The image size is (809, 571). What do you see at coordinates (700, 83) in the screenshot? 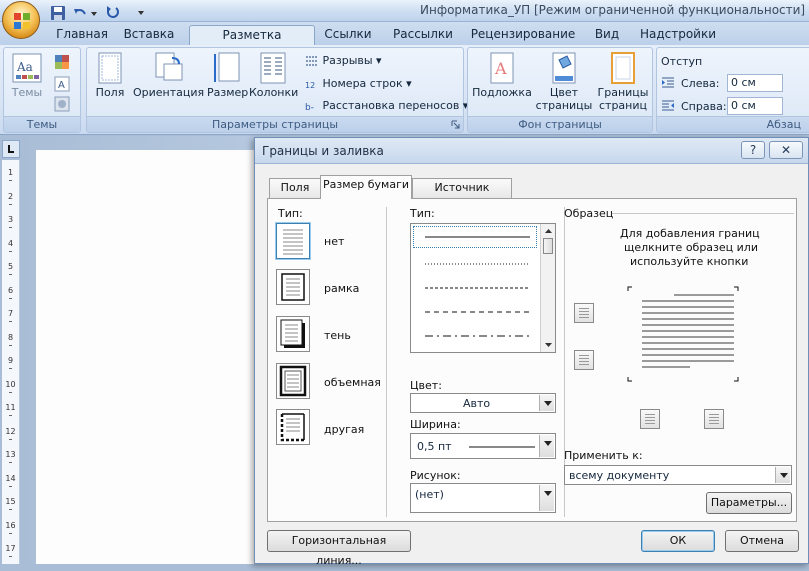
I see `indent-left-label: Слева:` at bounding box center [700, 83].